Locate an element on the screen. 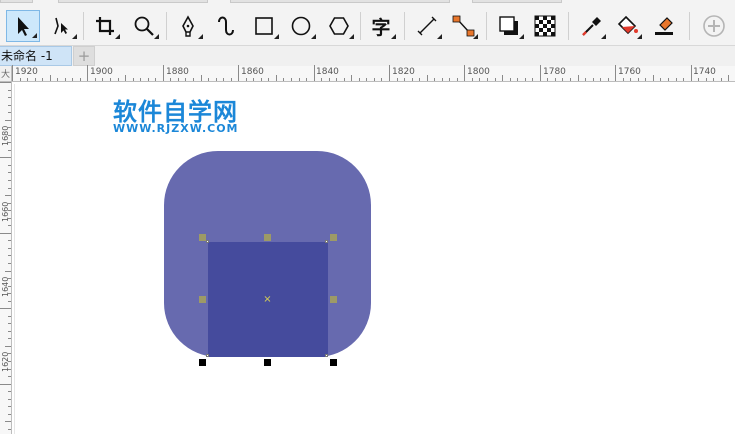  dimension-tool-button is located at coordinates (427, 26).